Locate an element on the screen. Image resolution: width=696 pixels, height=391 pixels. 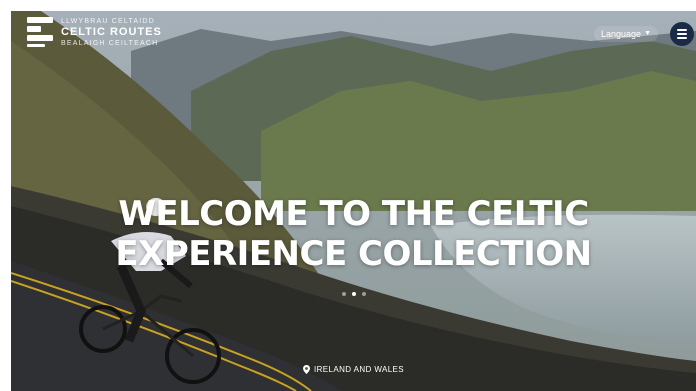
chevron-down-icon: ▼ is located at coordinates (647, 33).